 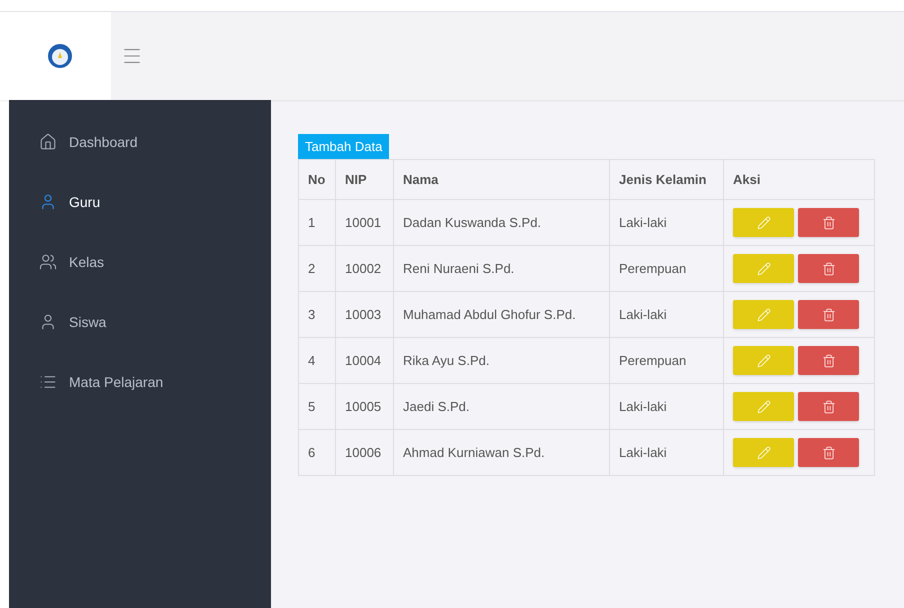 What do you see at coordinates (60, 56) in the screenshot?
I see `logo-icon` at bounding box center [60, 56].